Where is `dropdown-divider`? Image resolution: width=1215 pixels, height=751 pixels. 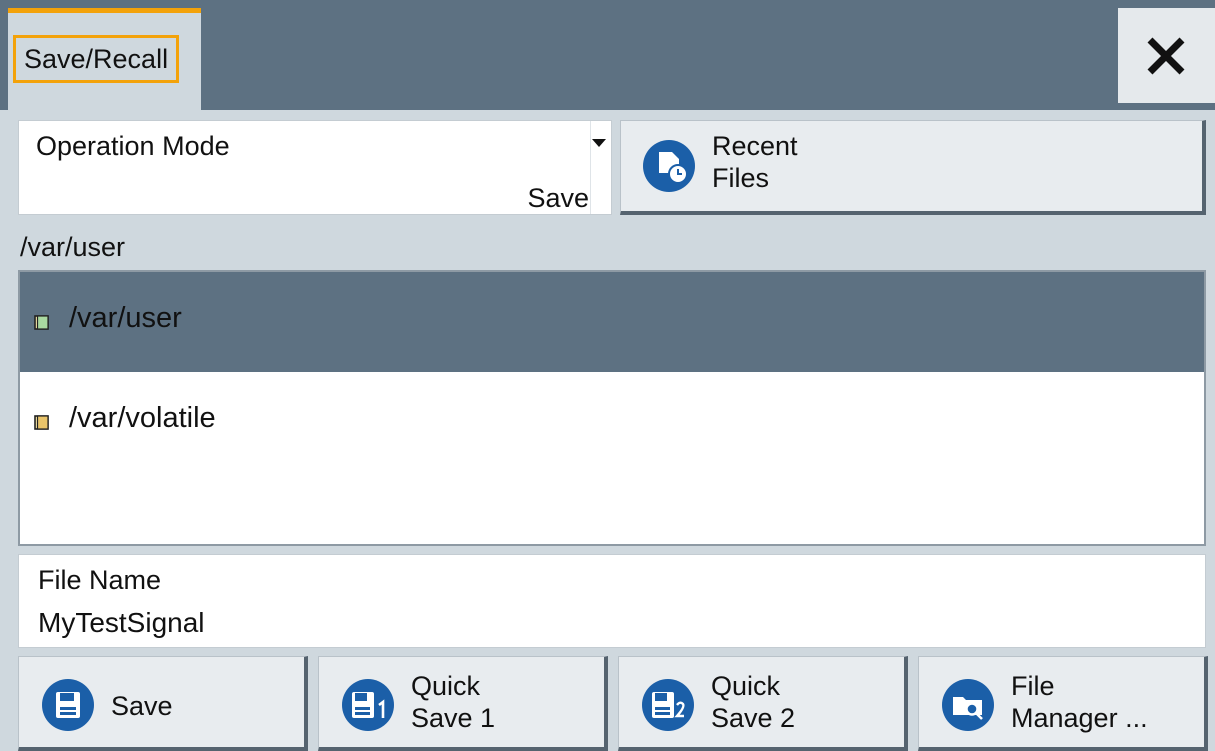
dropdown-divider is located at coordinates (590, 167).